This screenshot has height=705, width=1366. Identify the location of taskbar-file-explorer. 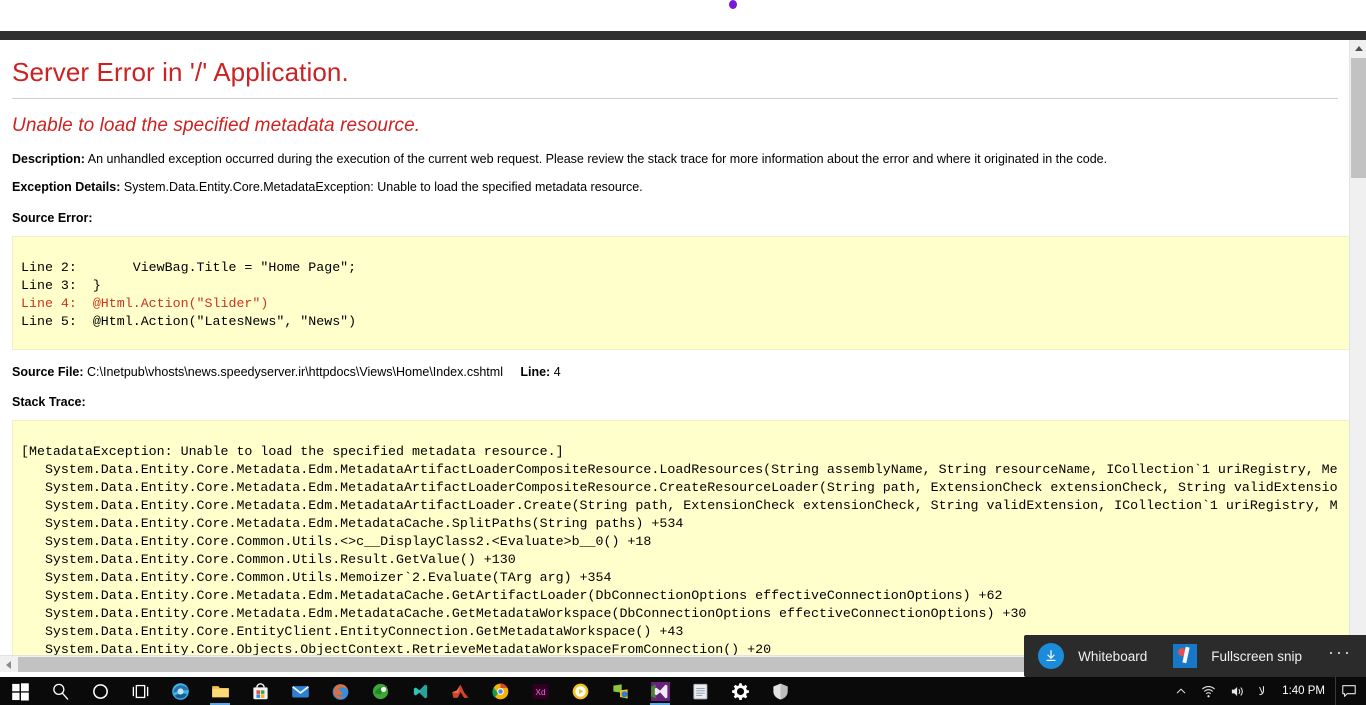
(220, 691).